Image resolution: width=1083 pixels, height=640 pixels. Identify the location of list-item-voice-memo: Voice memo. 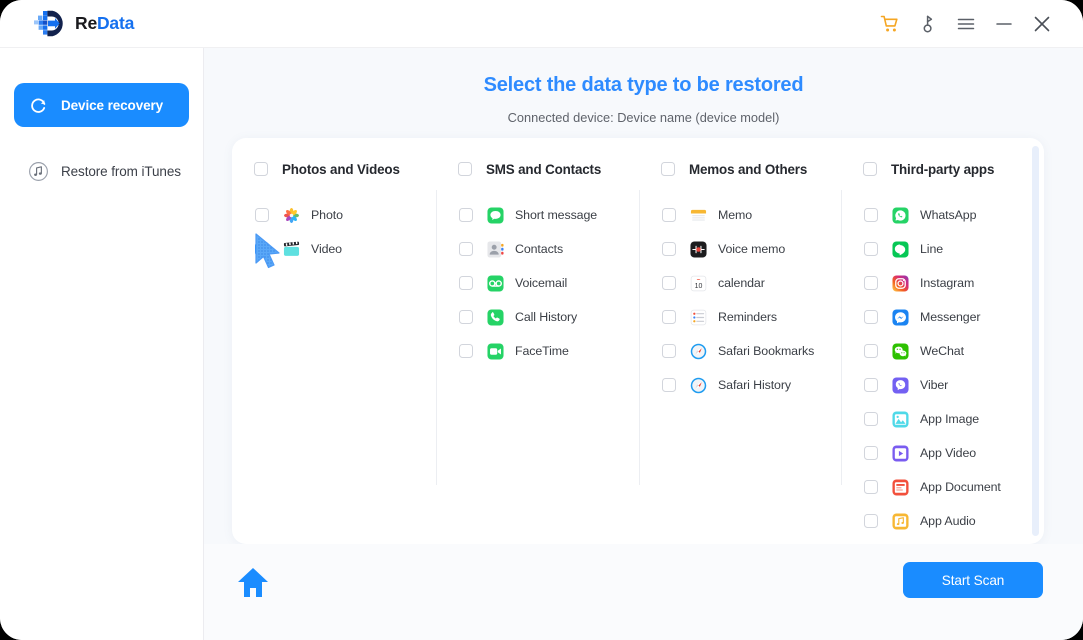
(740, 249).